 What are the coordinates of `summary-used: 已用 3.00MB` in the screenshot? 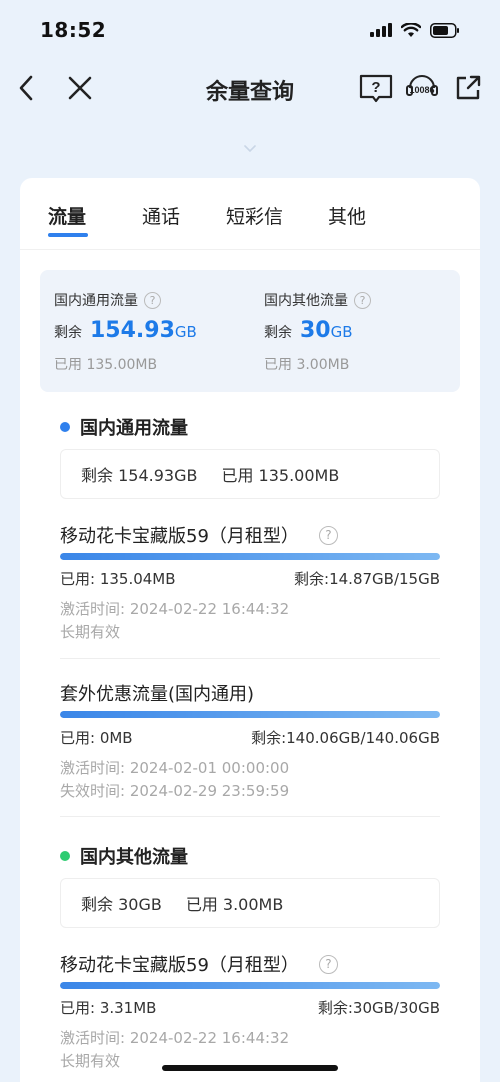 It's located at (307, 365).